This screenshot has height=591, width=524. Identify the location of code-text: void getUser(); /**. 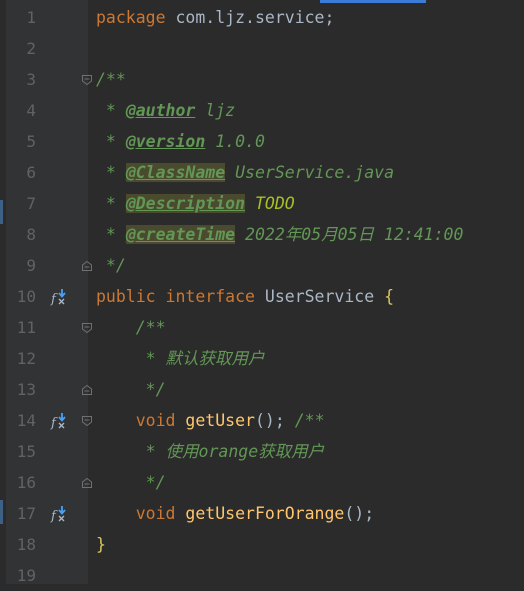
(210, 420).